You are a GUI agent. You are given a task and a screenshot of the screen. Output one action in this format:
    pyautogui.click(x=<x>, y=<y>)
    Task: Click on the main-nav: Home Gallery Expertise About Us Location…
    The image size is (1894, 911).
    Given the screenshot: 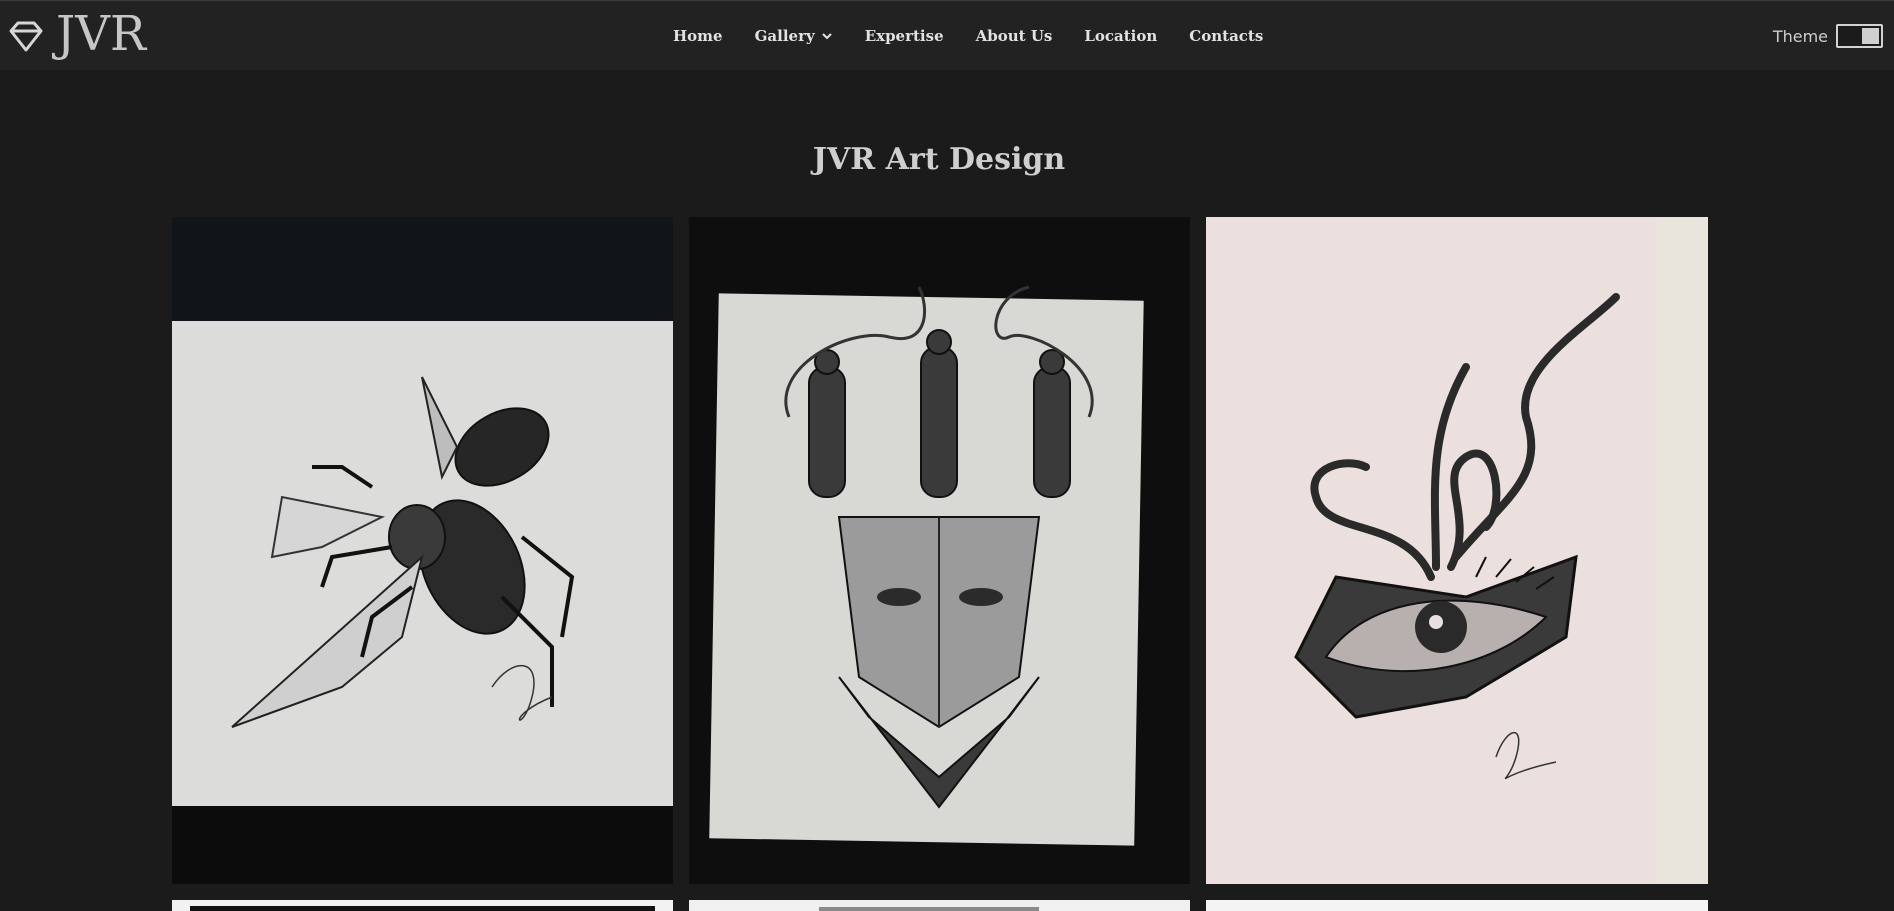 What is the action you would take?
    pyautogui.click(x=968, y=36)
    